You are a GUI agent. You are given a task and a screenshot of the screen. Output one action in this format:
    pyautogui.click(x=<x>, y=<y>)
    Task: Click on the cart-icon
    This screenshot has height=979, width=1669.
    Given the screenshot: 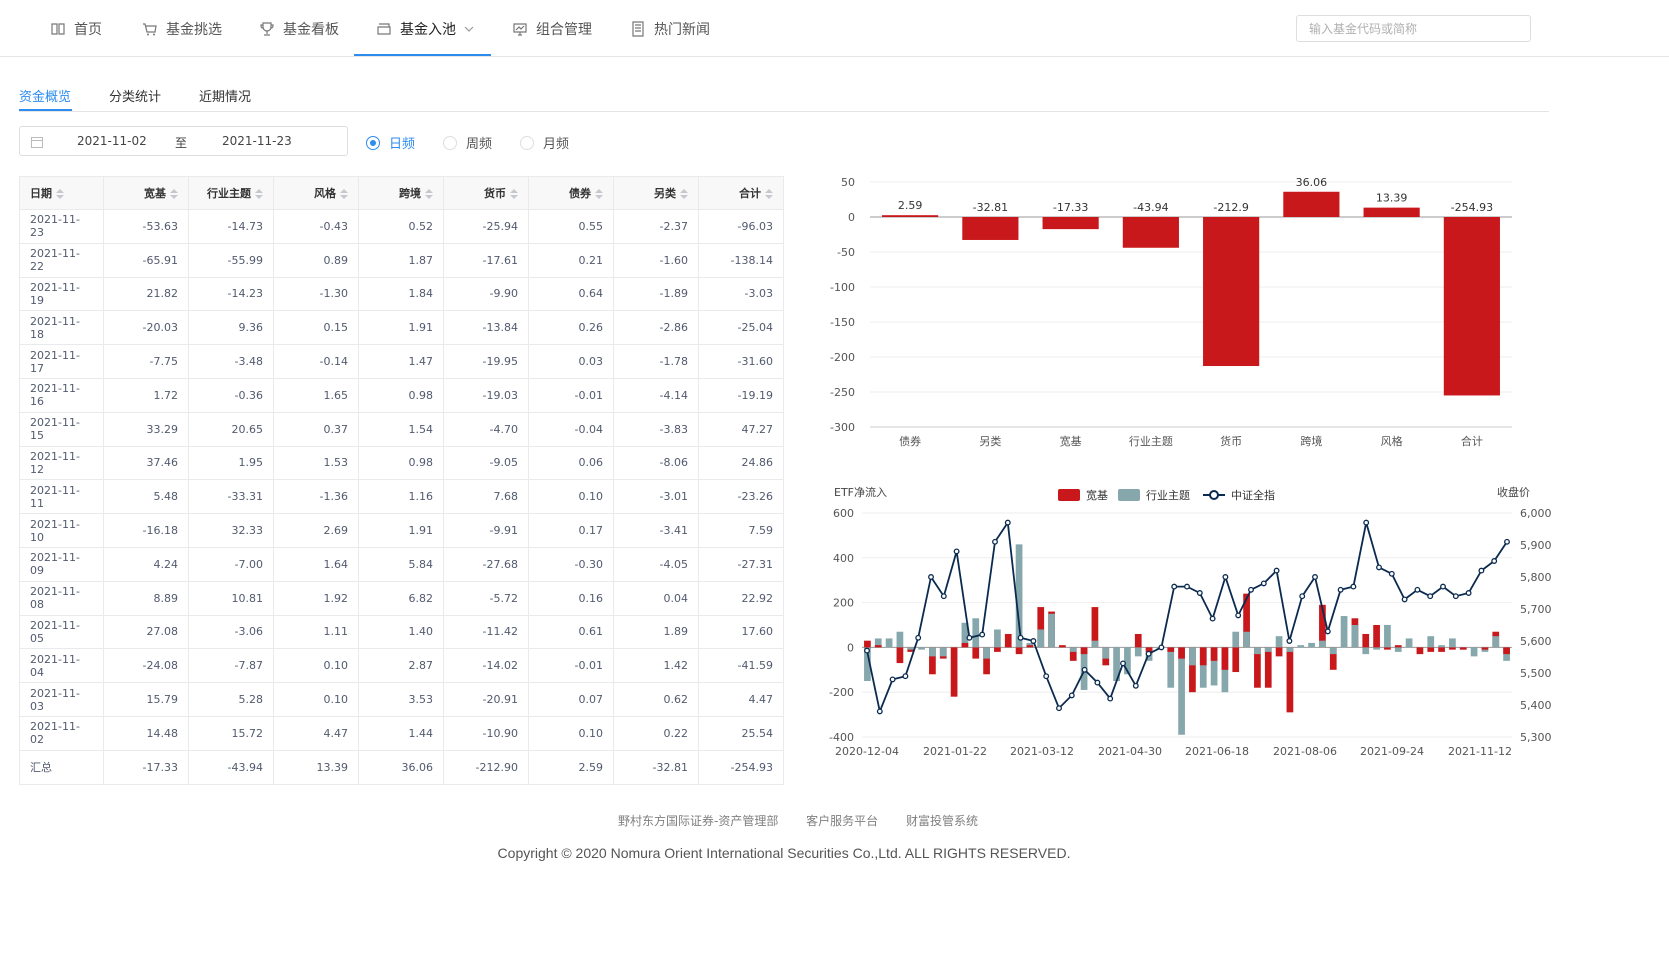 What is the action you would take?
    pyautogui.click(x=150, y=28)
    